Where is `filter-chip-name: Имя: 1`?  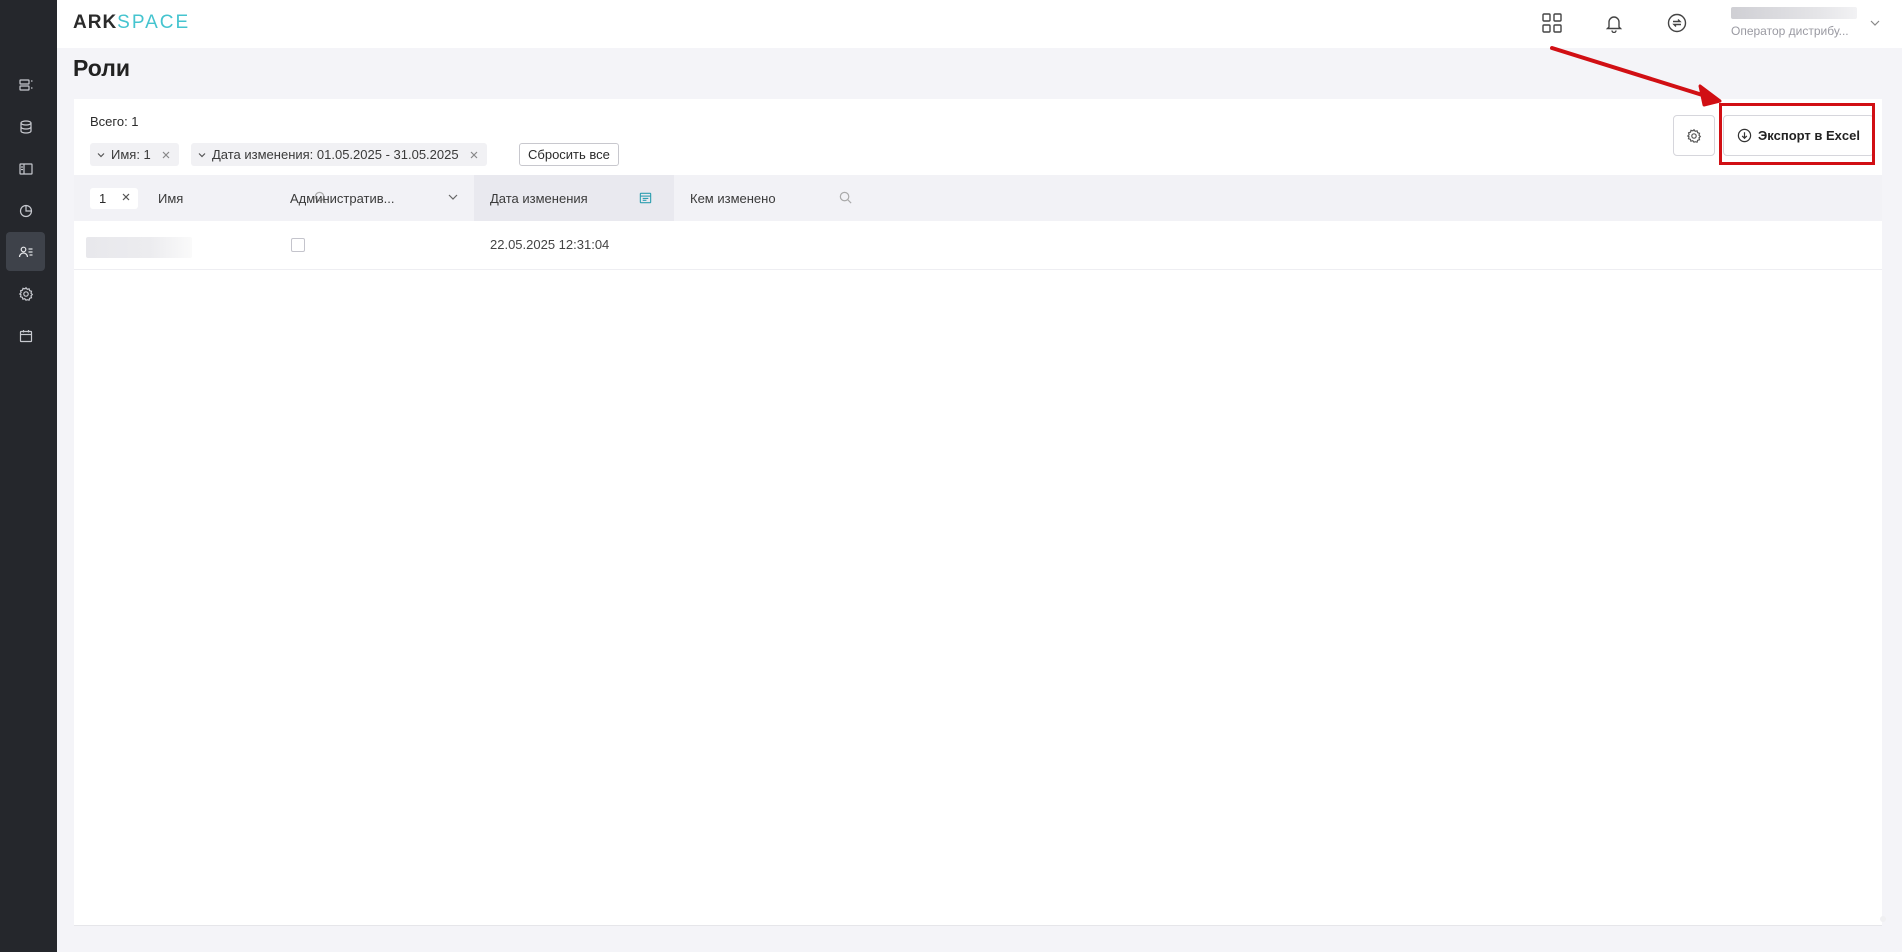 filter-chip-name: Имя: 1 is located at coordinates (134, 154).